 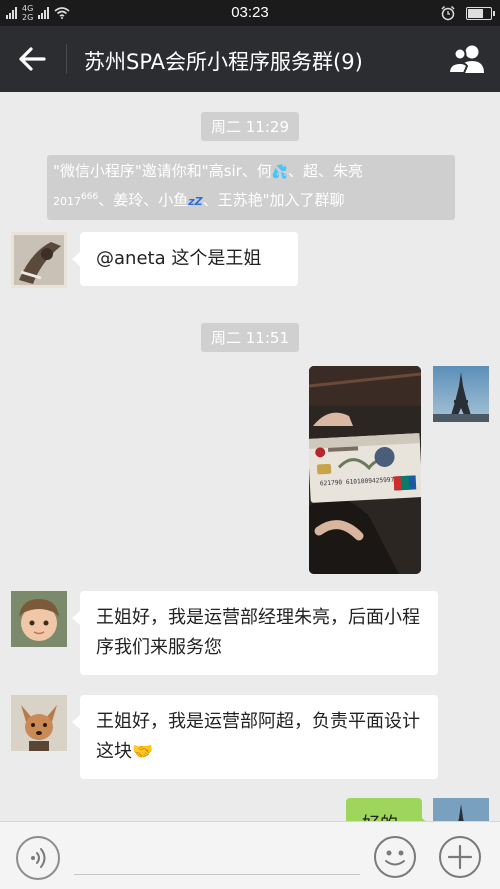 What do you see at coordinates (280, 172) in the screenshot?
I see `sweat-drops-icon: 💦` at bounding box center [280, 172].